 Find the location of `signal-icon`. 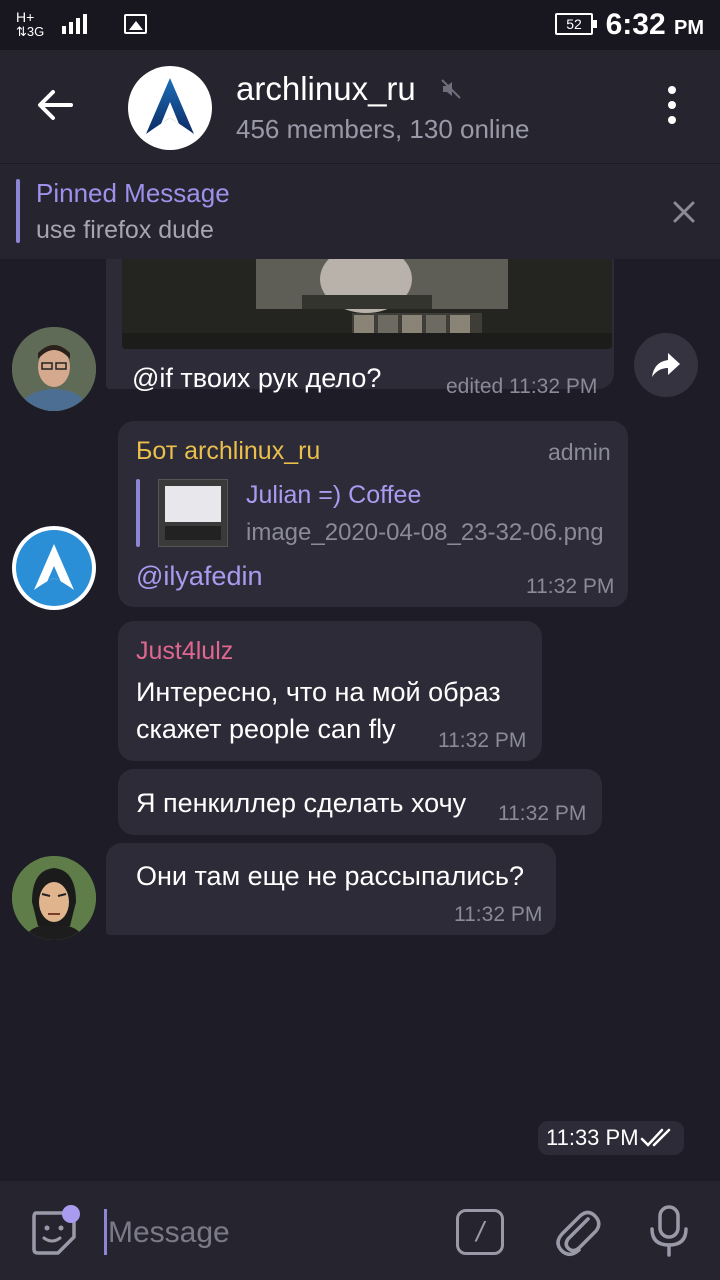

signal-icon is located at coordinates (74, 23).